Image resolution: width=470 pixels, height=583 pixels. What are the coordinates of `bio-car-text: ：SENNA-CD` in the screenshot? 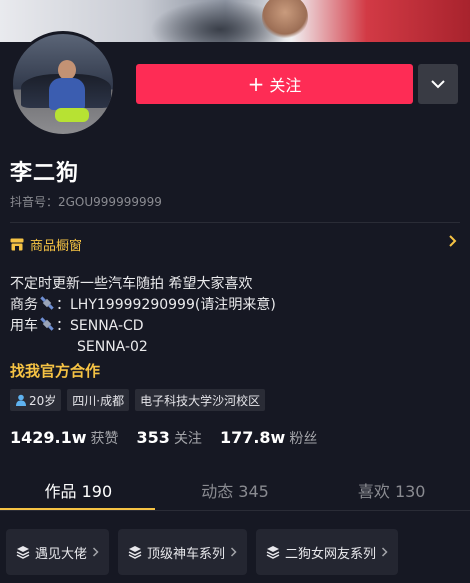 It's located at (100, 326).